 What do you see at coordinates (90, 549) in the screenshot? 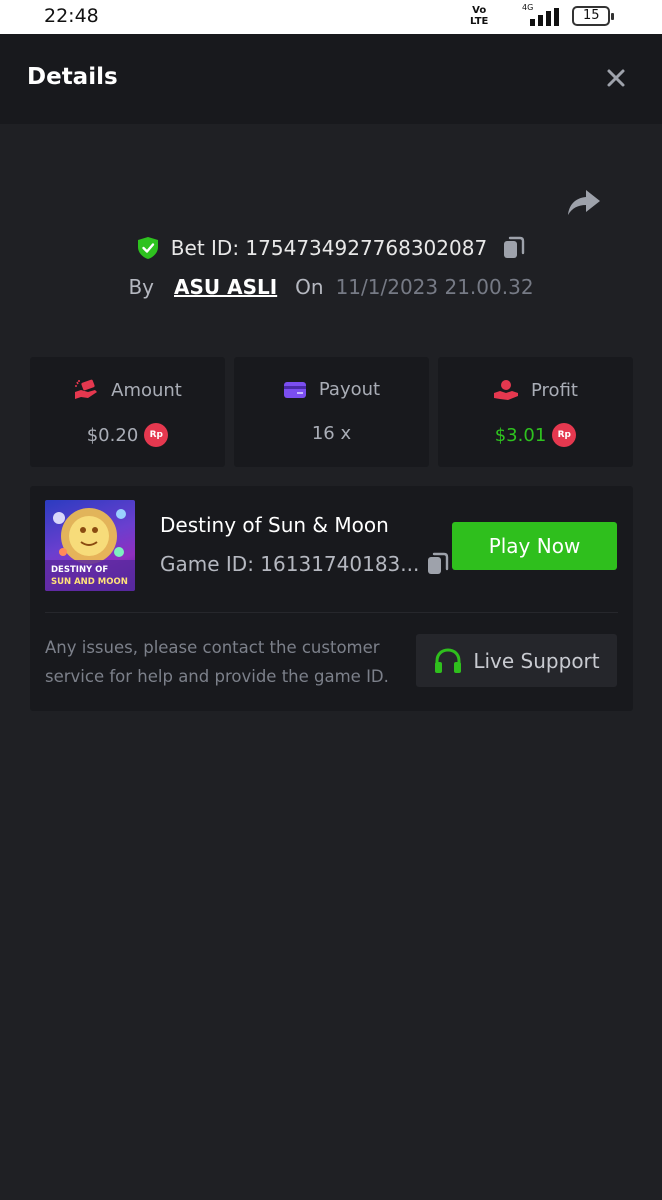
I see `sun-moon-art: DESTINY OF SUN AND MOON` at bounding box center [90, 549].